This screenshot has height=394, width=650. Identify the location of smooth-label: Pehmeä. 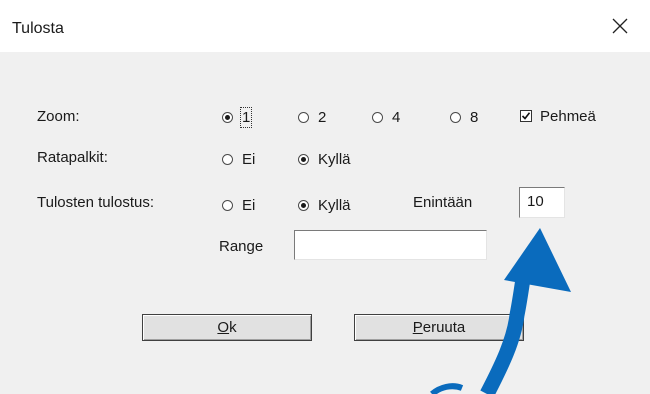
(568, 116).